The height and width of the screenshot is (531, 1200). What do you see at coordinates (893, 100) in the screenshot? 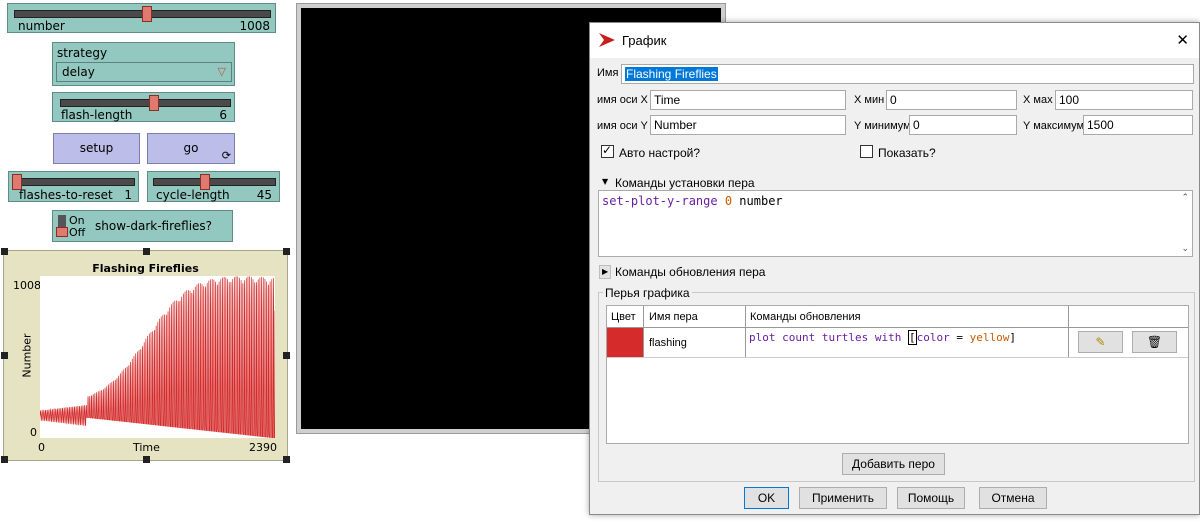
I see `x-min-value: 0` at bounding box center [893, 100].